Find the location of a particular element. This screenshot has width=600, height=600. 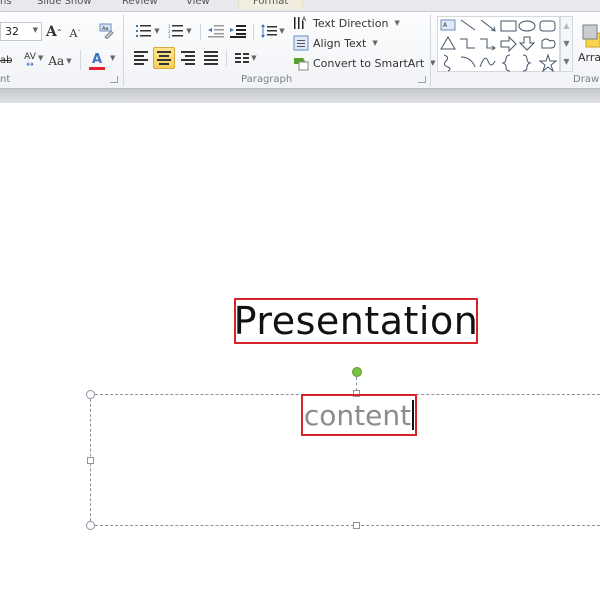

star-icon is located at coordinates (548, 63).